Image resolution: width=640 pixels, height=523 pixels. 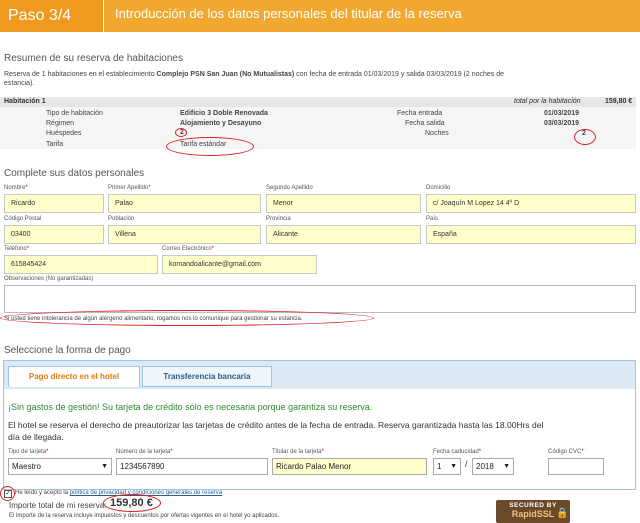 What do you see at coordinates (224, 113) in the screenshot?
I see `room-type-value: Edificio 3 Doble Renovada` at bounding box center [224, 113].